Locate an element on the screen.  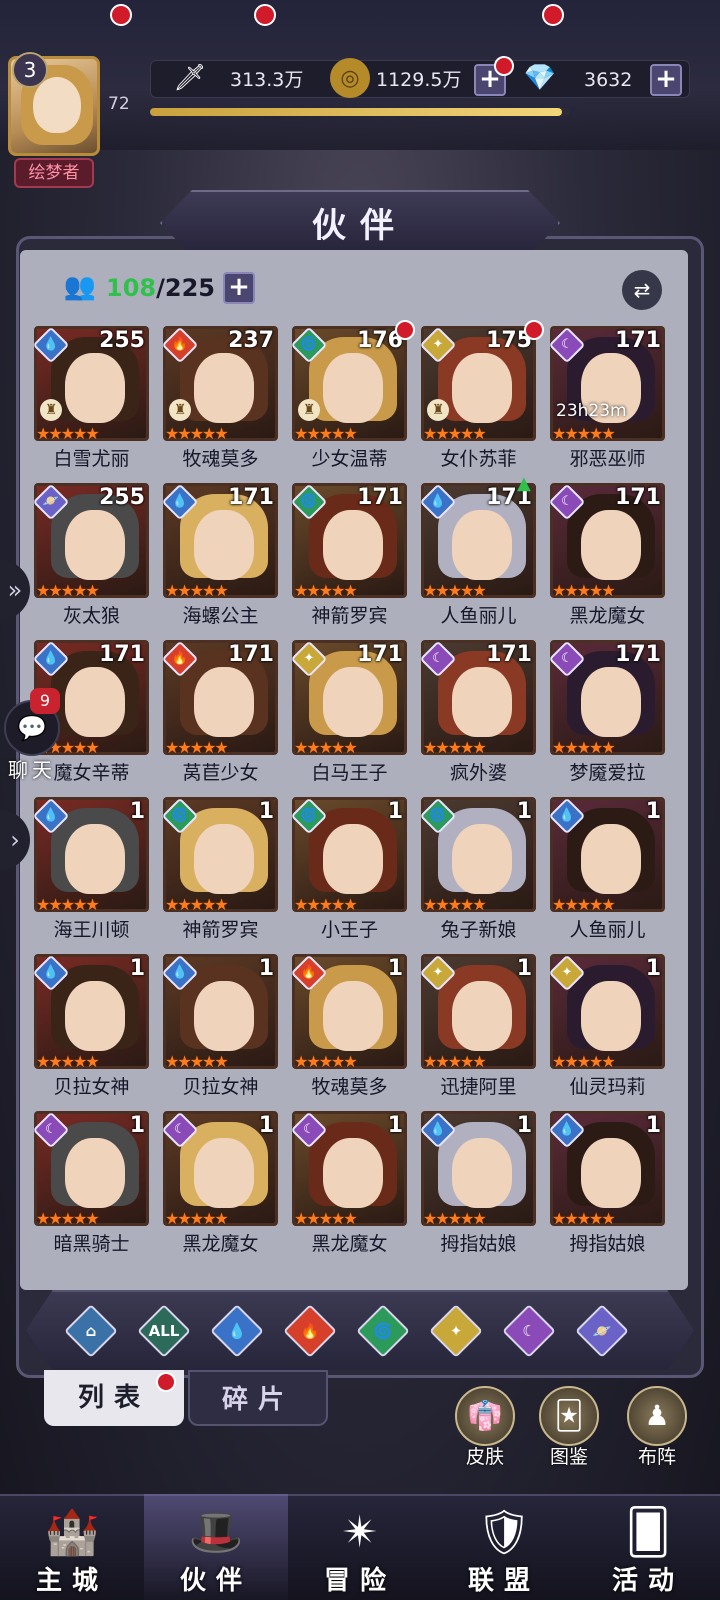
light-filter: ✦ is located at coordinates (456, 1331).